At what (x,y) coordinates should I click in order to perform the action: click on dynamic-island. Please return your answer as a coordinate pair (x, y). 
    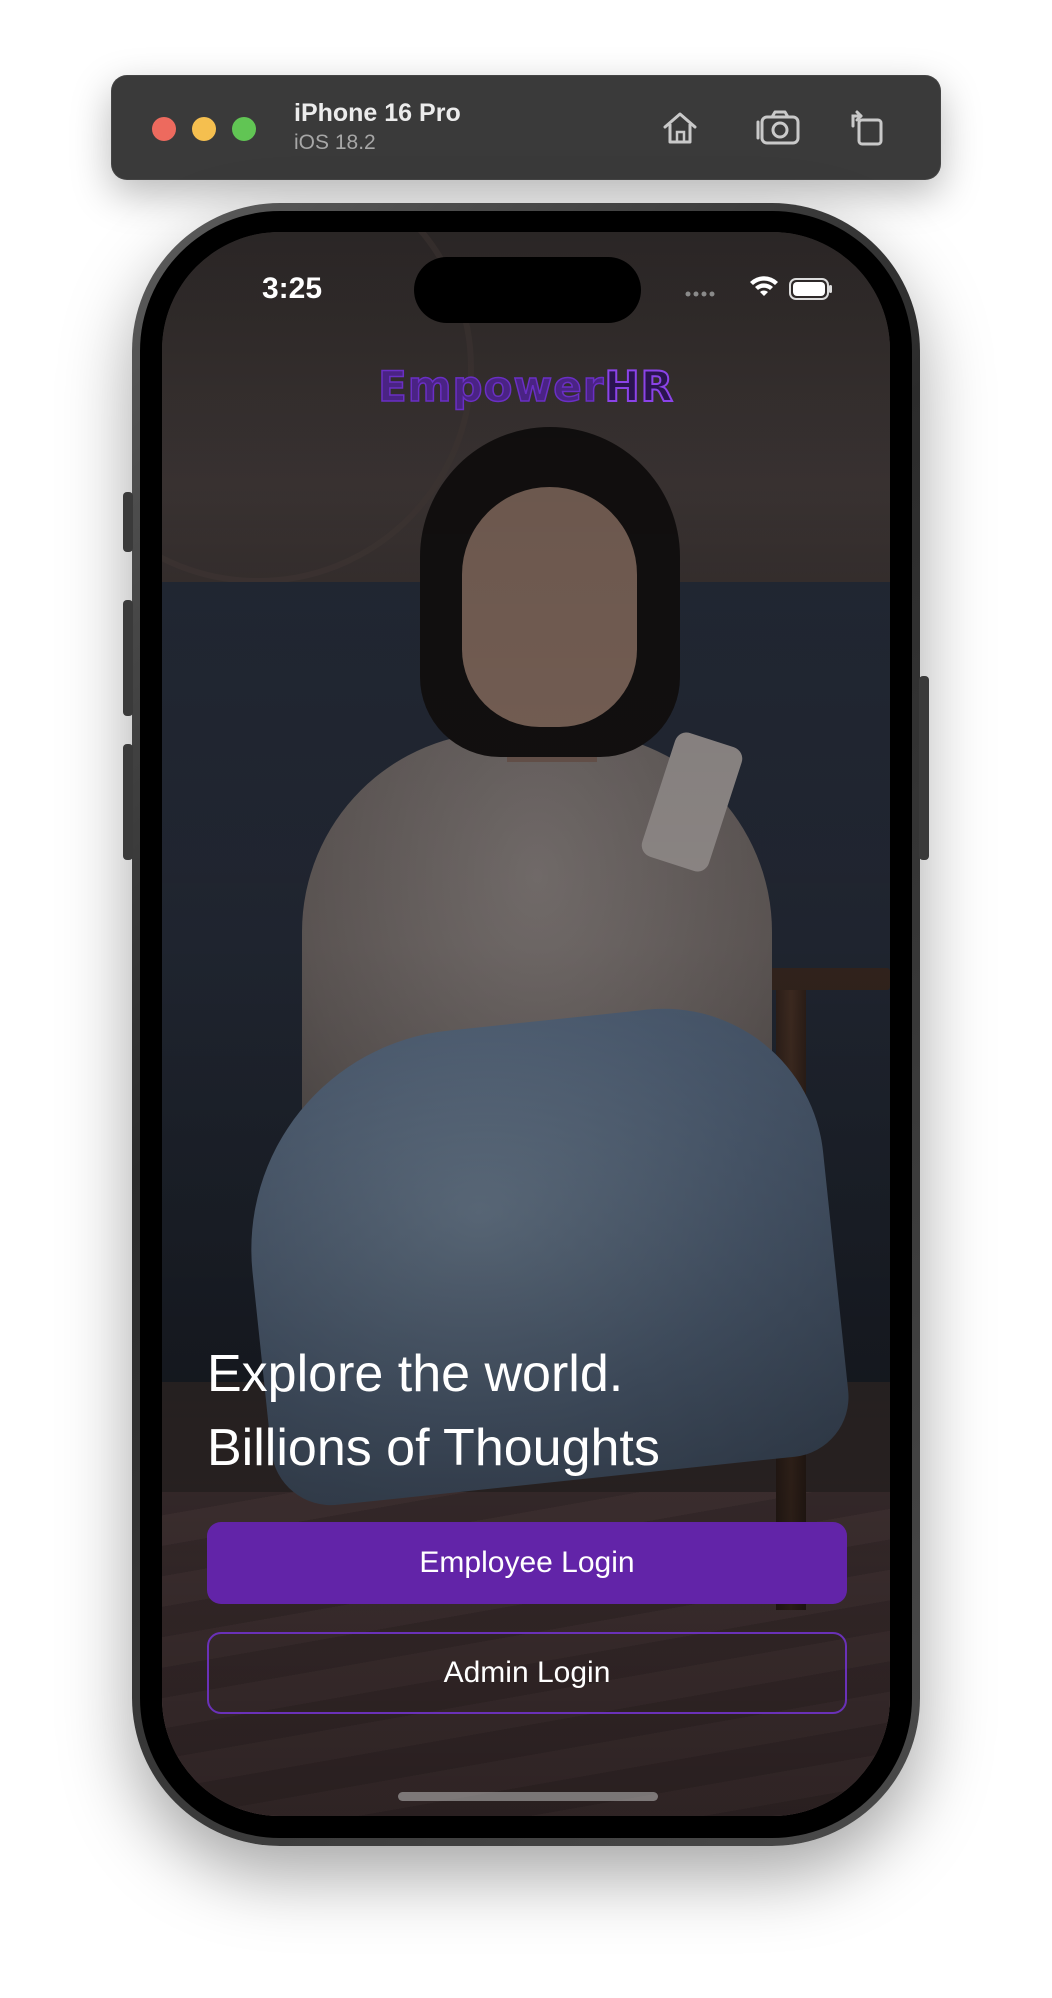
    Looking at the image, I should click on (527, 290).